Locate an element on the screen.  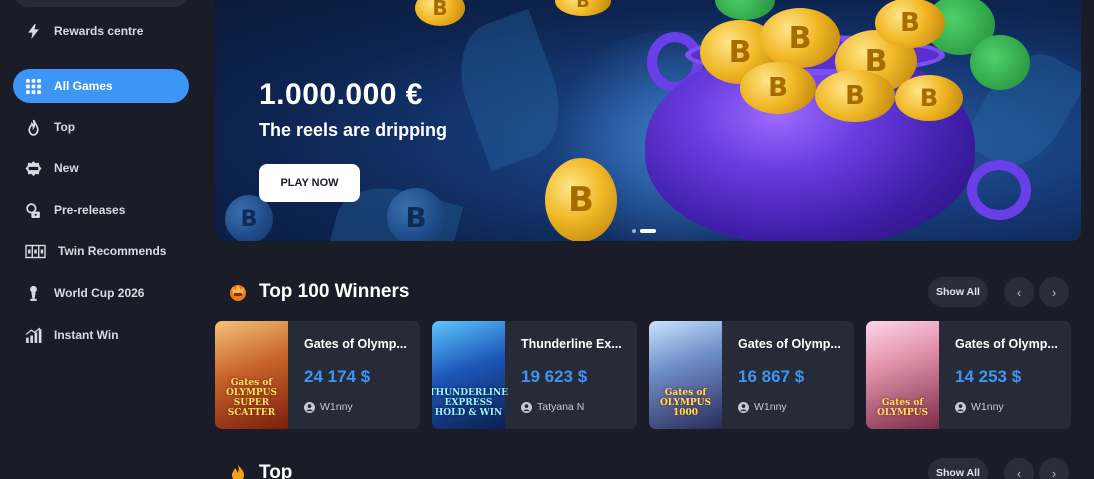
new-badge-icon is located at coordinates (33, 168).